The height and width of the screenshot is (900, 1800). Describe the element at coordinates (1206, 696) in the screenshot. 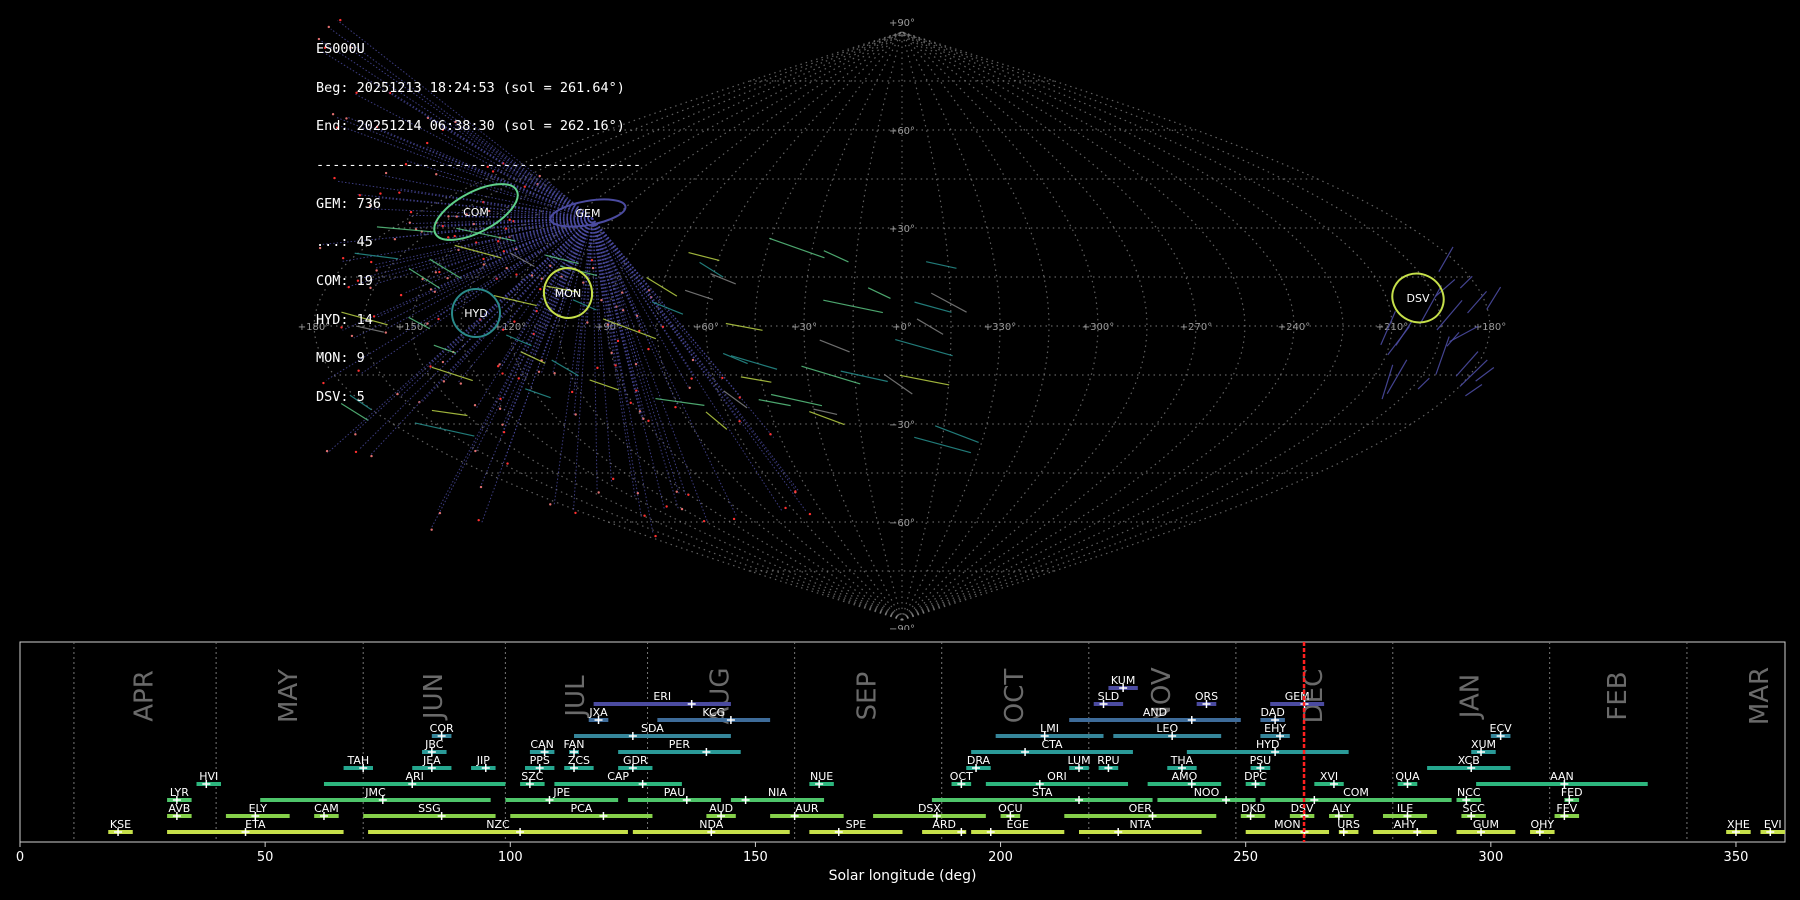

I see `shower-label-ors: ORS` at that location.